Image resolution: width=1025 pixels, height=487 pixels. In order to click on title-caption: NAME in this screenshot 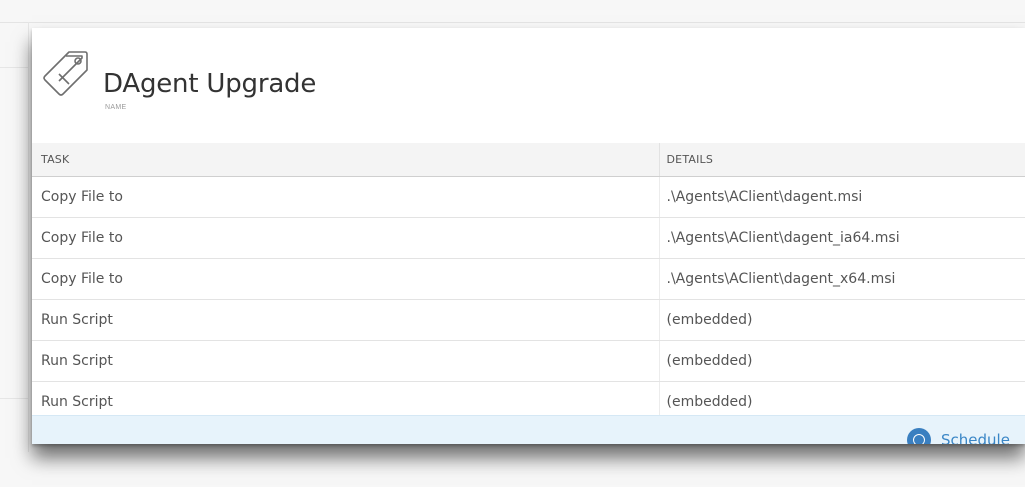, I will do `click(116, 107)`.